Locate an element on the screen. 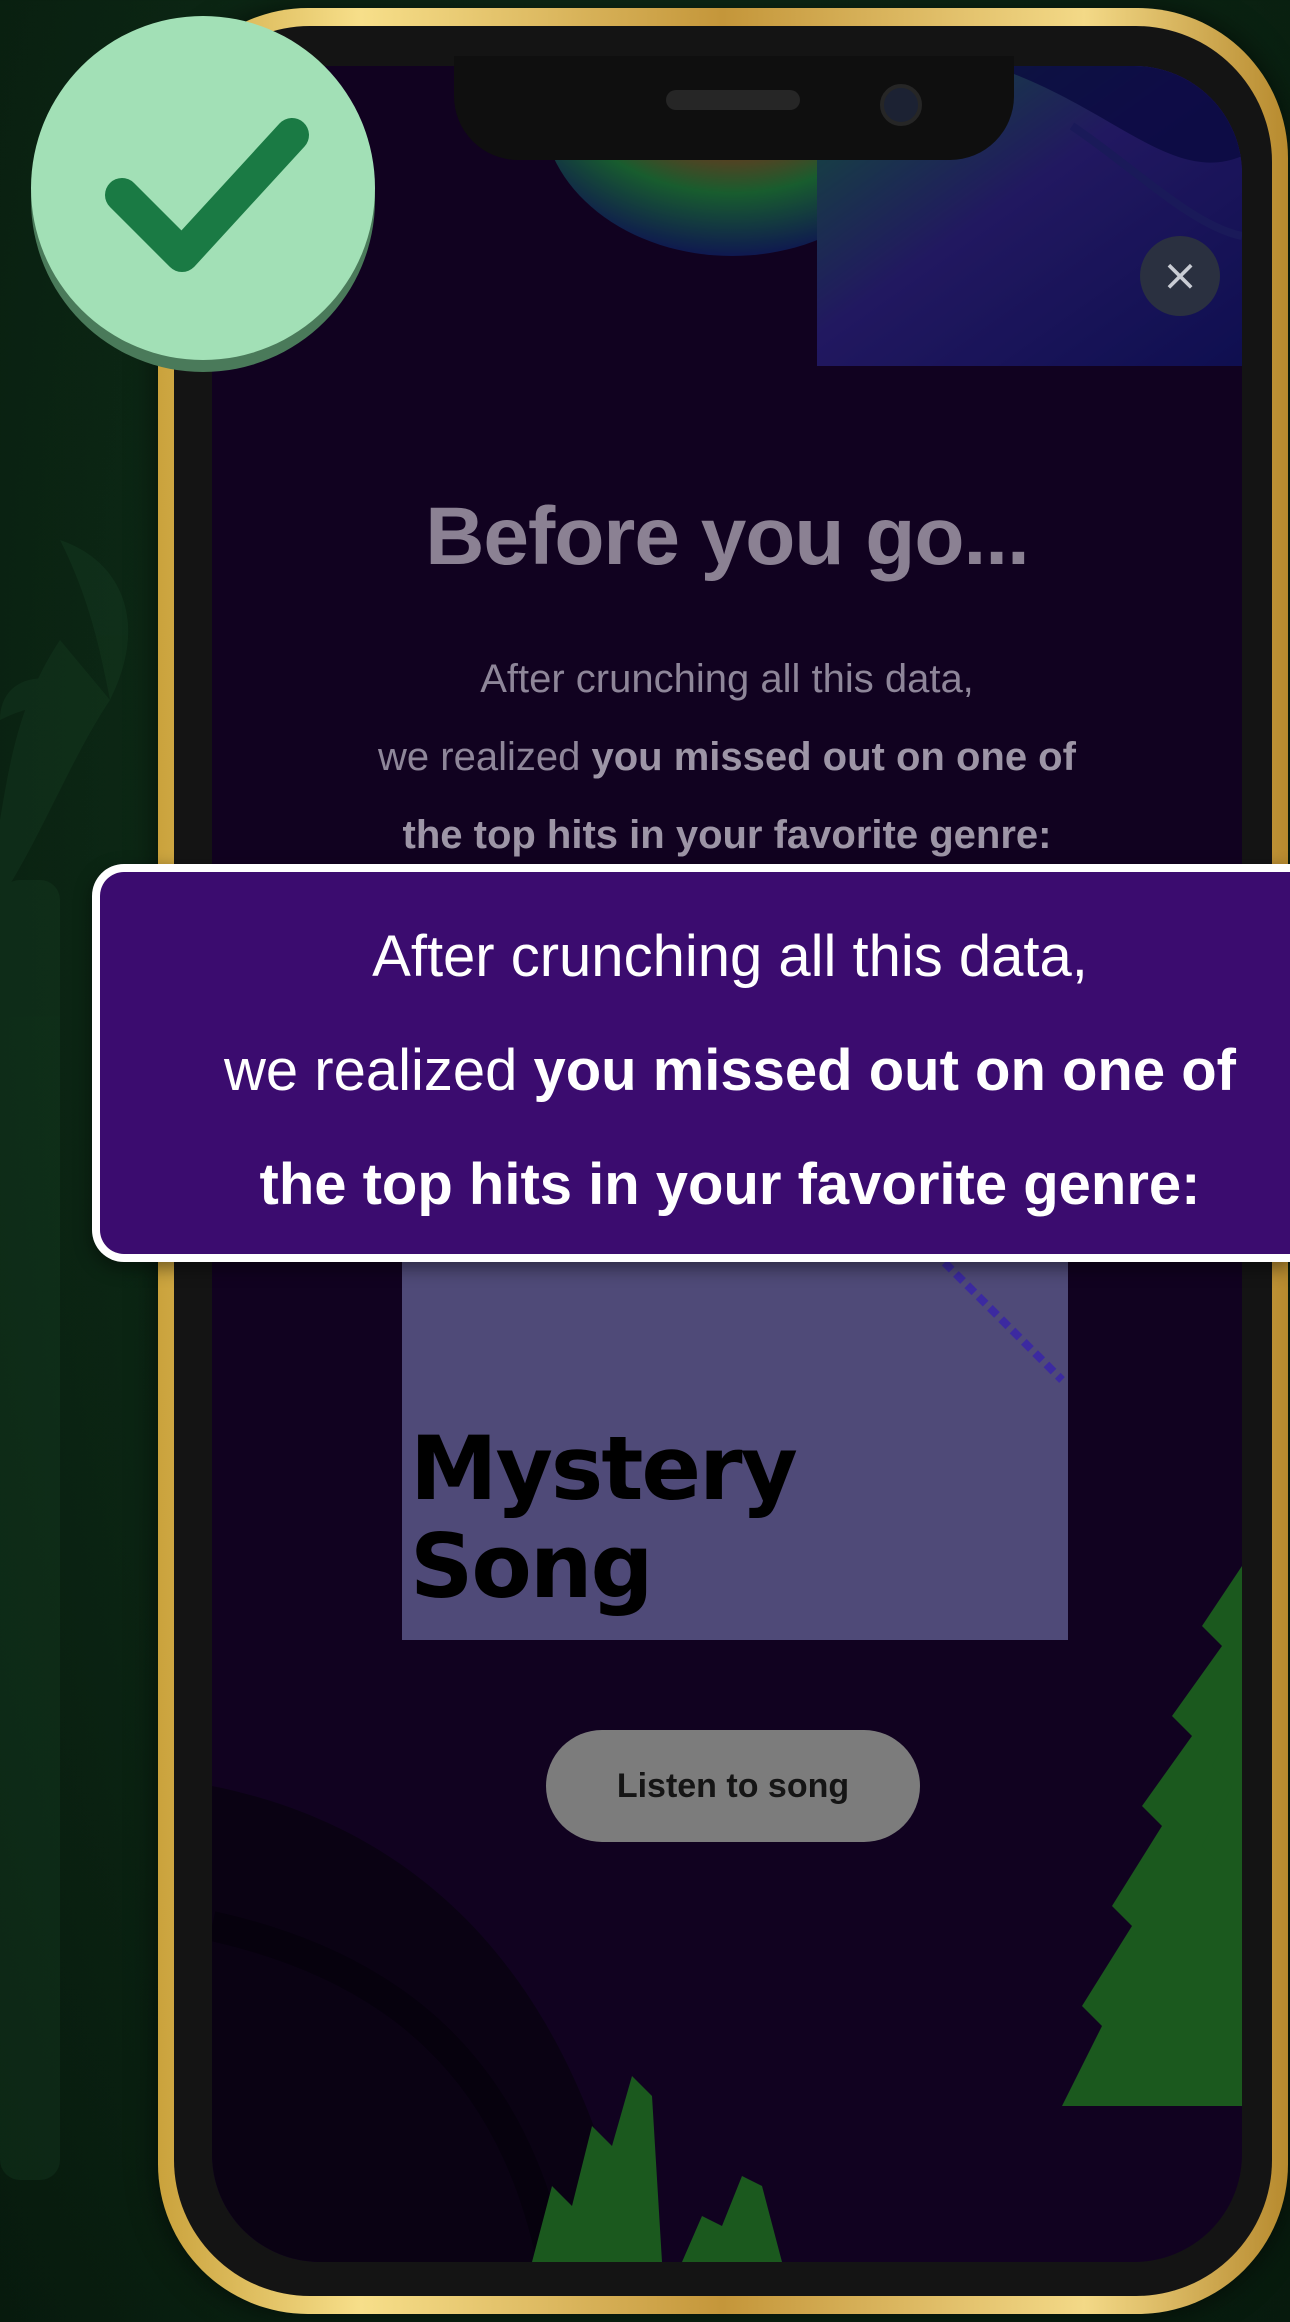 The height and width of the screenshot is (2322, 1290). story-line-2: we realized you missed out on one of is located at coordinates (727, 757).